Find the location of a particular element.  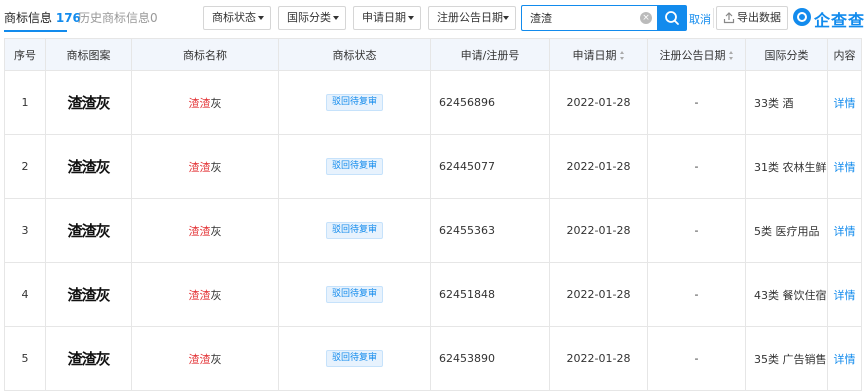

search-box: × is located at coordinates (589, 18).